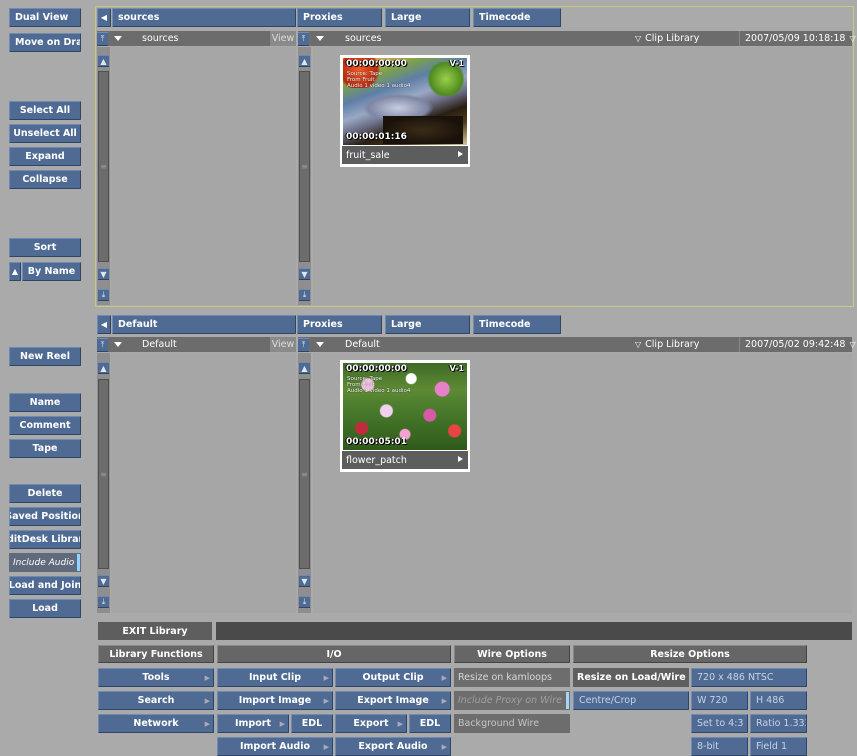 The height and width of the screenshot is (756, 857). What do you see at coordinates (45, 179) in the screenshot?
I see `collapse-button: Collapse` at bounding box center [45, 179].